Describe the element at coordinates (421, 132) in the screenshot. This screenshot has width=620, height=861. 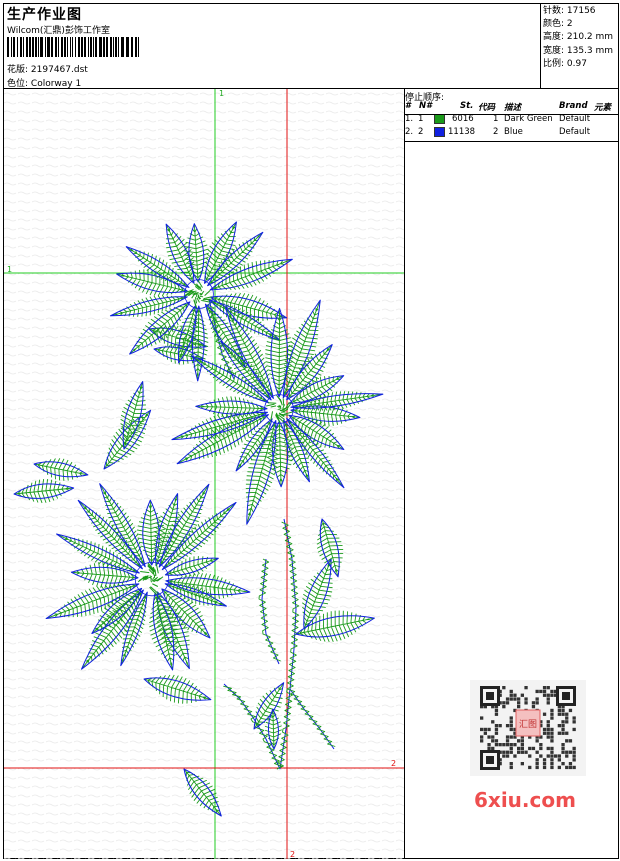
I see `row-n: 2` at that location.